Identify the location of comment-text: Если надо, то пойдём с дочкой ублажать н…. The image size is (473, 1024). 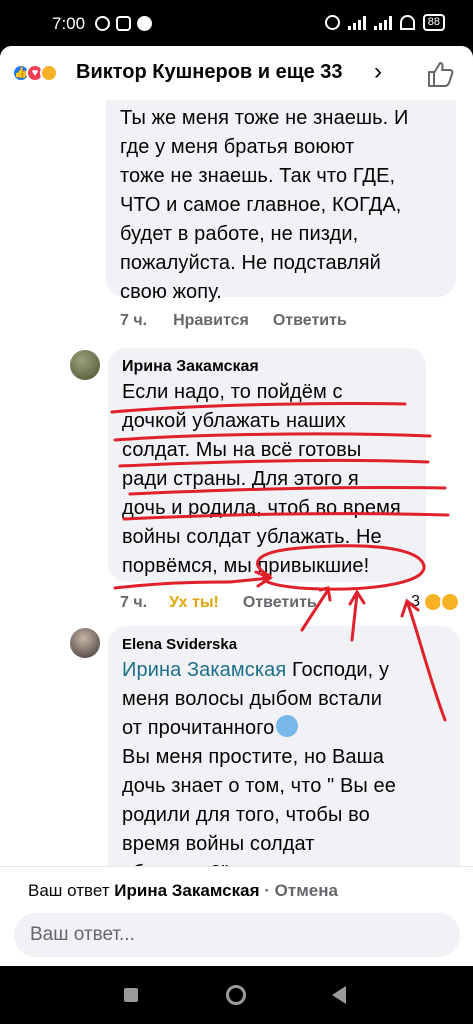
(261, 479).